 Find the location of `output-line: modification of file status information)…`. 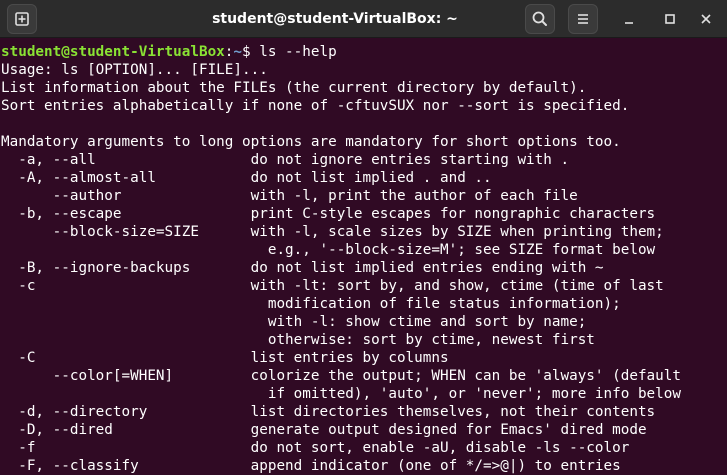

output-line: modification of file status information)… is located at coordinates (311, 304).